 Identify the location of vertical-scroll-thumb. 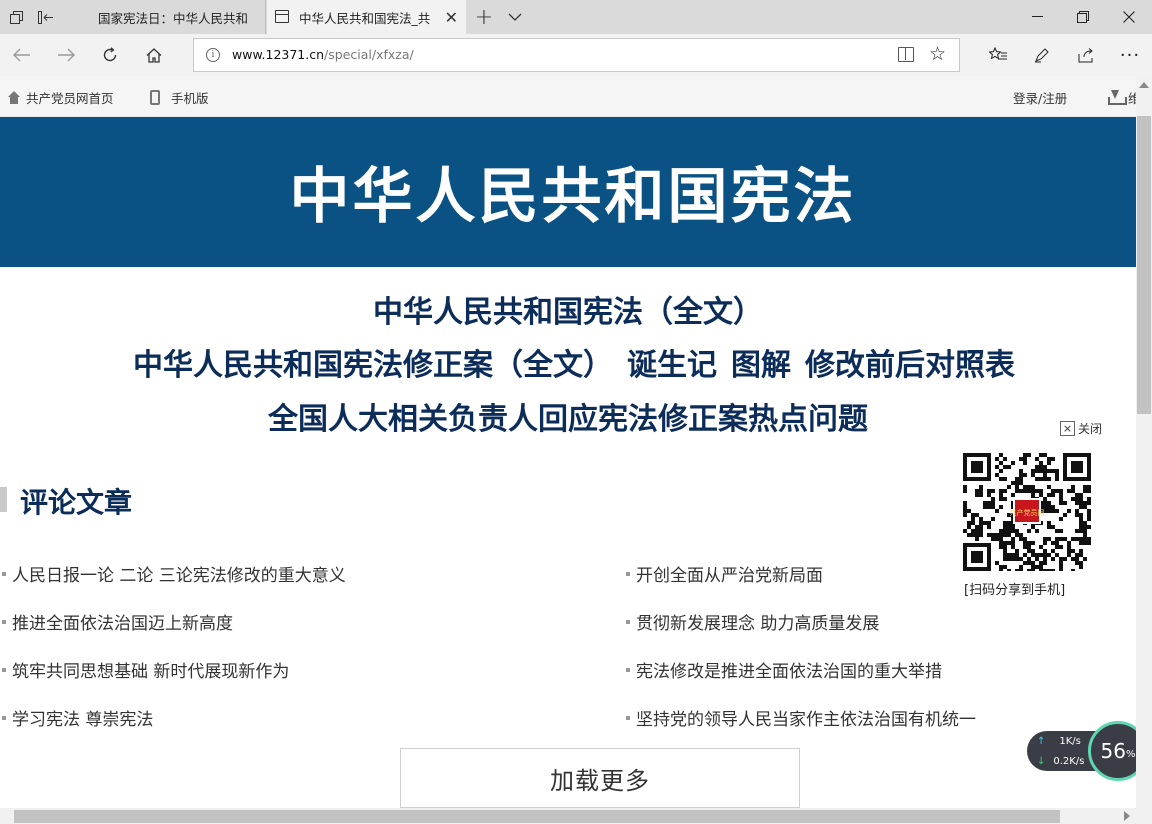
(1144, 265).